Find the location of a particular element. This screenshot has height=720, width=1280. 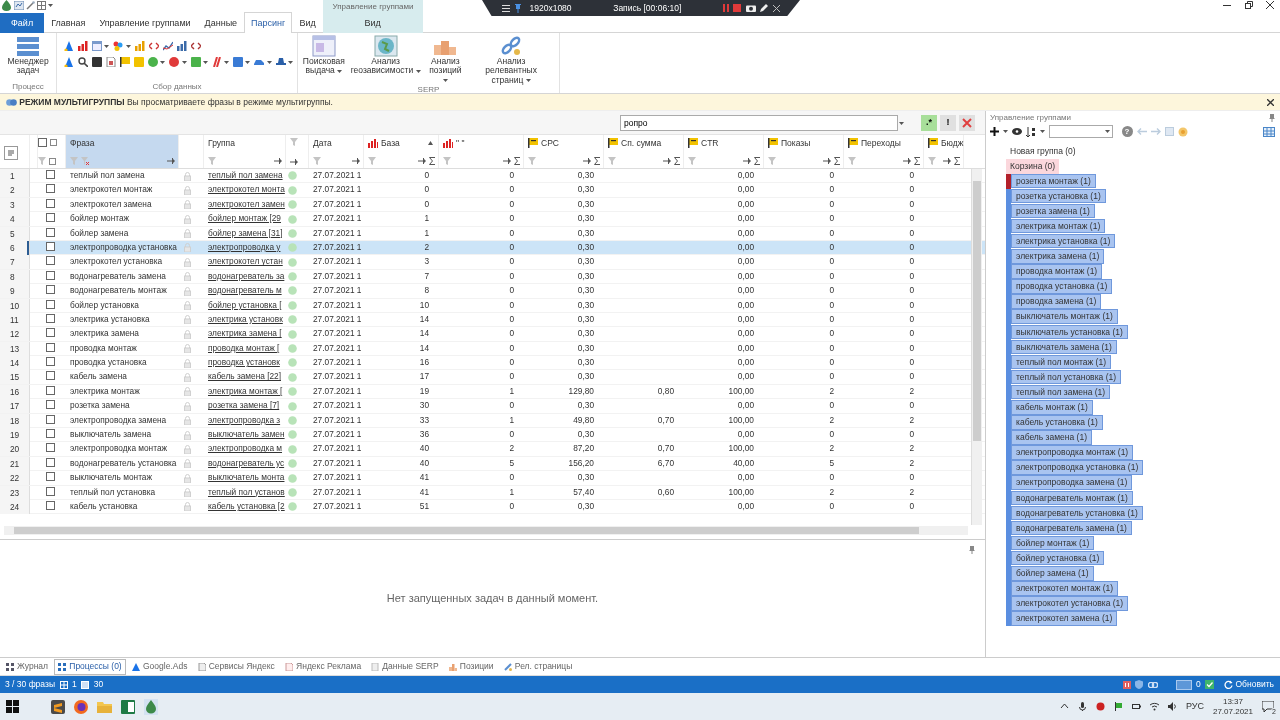

group-item: теплый пол установка (1) is located at coordinates (1066, 377).